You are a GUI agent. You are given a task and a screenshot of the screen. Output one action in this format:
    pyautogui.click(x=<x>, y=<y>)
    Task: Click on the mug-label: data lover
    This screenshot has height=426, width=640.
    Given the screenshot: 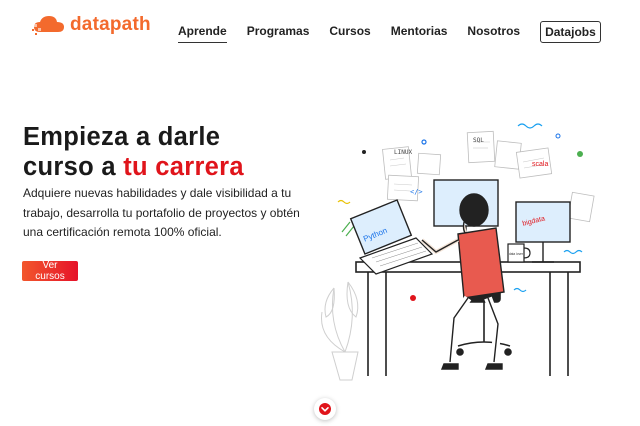 What is the action you would take?
    pyautogui.click(x=516, y=254)
    